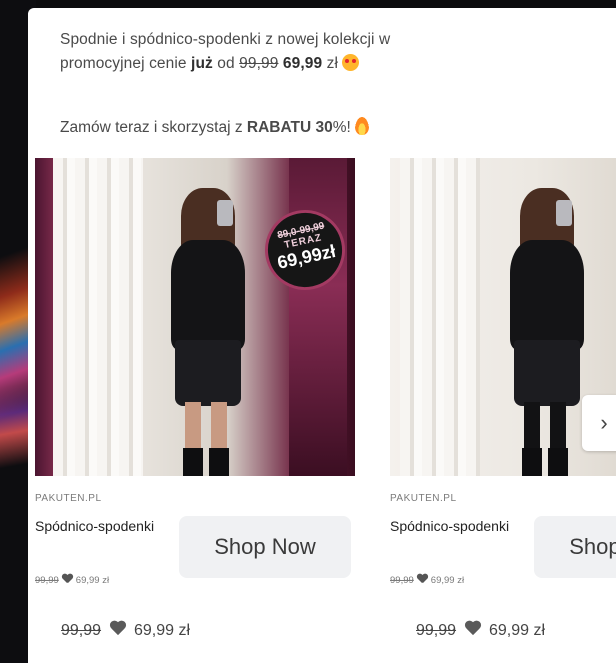 This screenshot has height=663, width=616. I want to click on fire-emoji-icon, so click(362, 126).